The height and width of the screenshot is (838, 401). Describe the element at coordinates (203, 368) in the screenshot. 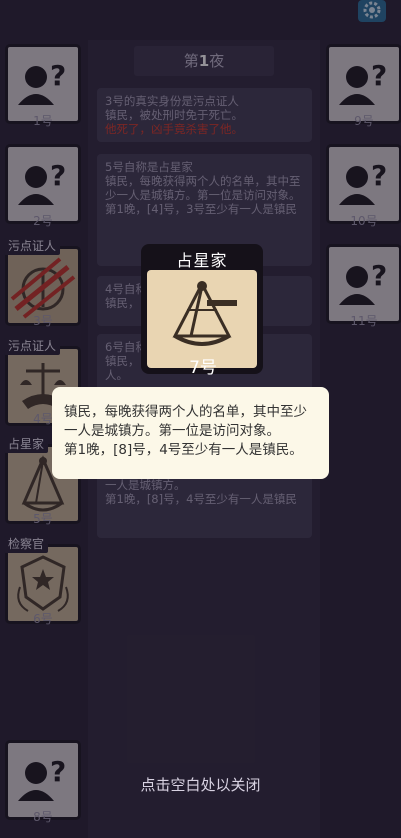

I see `role-card-number: 7号` at that location.